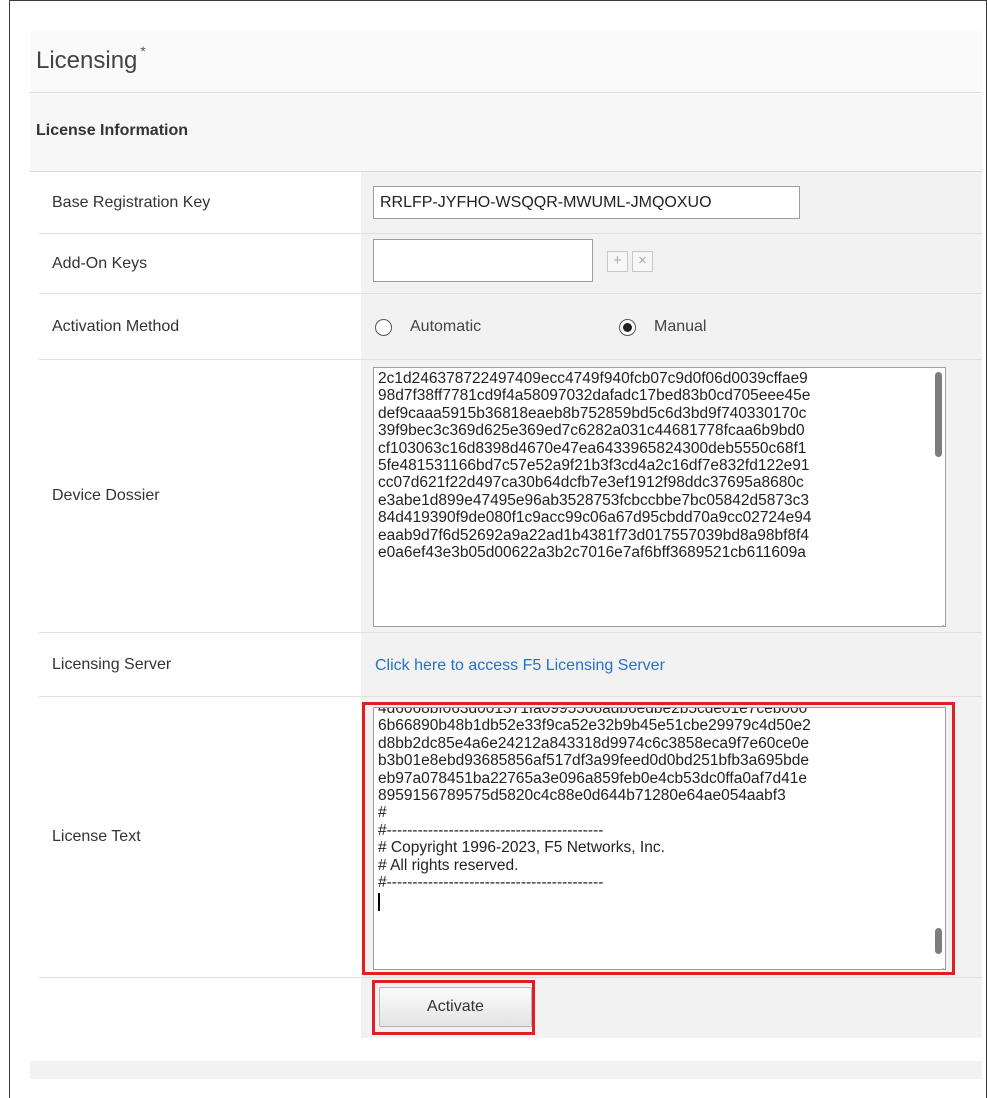 This screenshot has height=1098, width=987. What do you see at coordinates (521, 848) in the screenshot?
I see `license-line: # Copyright 1996-2023, F5 Networks, Inc.` at bounding box center [521, 848].